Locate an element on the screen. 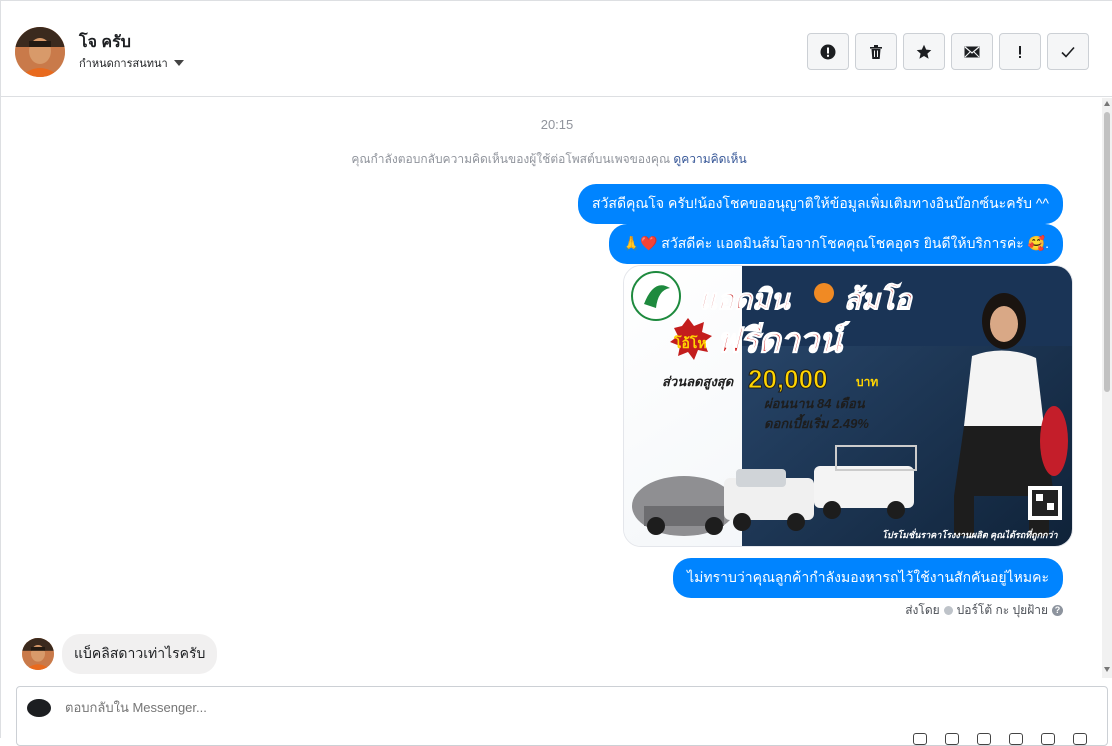 Image resolution: width=1112 pixels, height=746 pixels. promo-headline: แอดมิน is located at coordinates (745, 299).